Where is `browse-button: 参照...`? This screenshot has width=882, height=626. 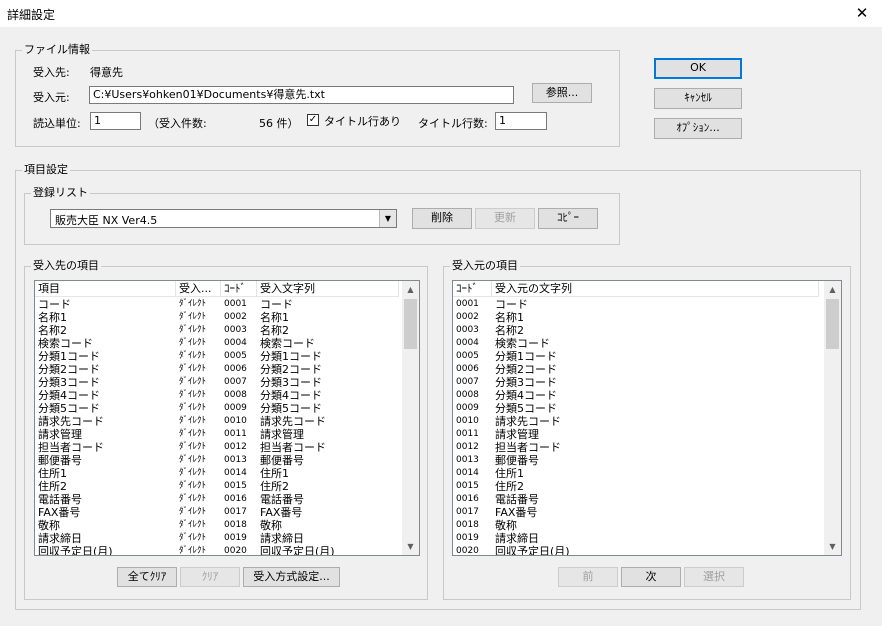 browse-button: 参照... is located at coordinates (562, 93).